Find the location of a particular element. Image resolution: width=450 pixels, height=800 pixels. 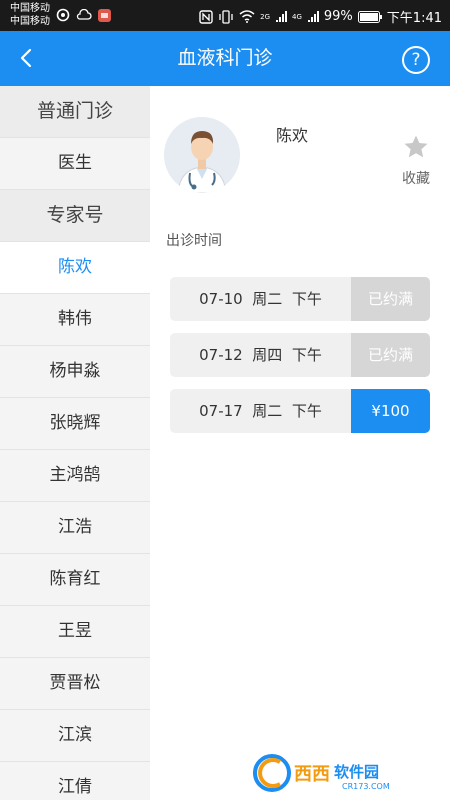

sidebar-item-wangyu: 王昱 is located at coordinates (75, 632).